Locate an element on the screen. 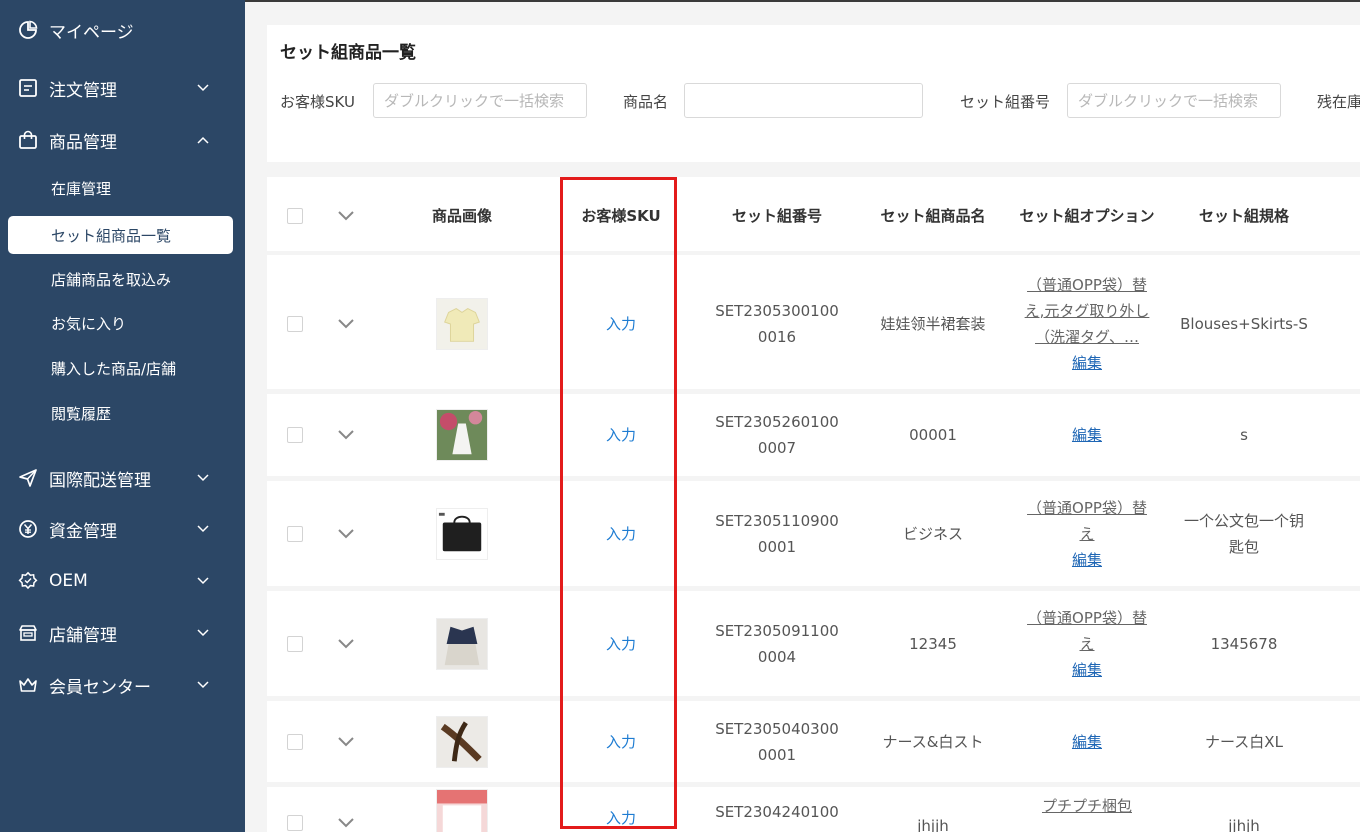 This screenshot has height=832, width=1360. nav-fund-management: 資金管理 is located at coordinates (122, 529).